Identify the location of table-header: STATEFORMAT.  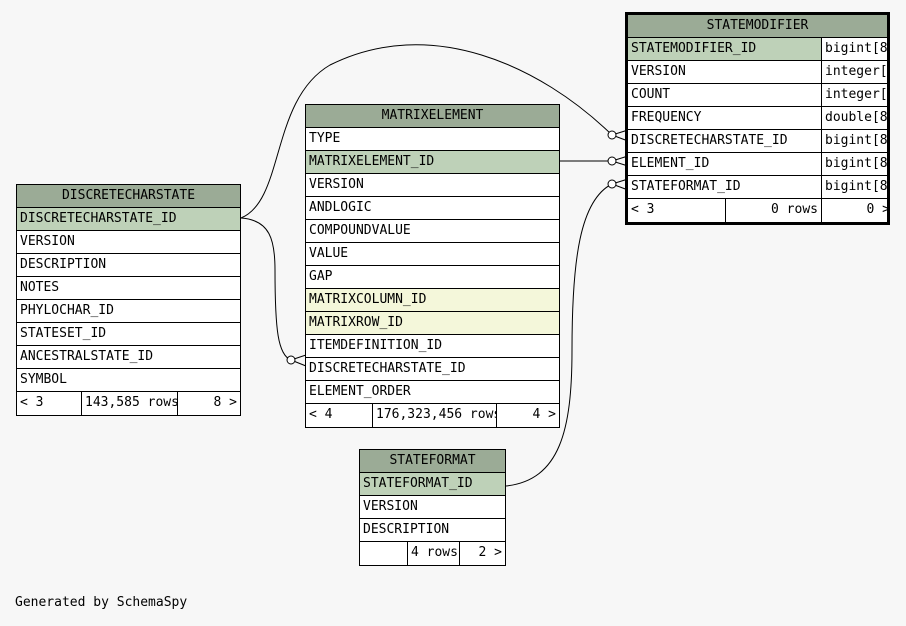
(432, 461).